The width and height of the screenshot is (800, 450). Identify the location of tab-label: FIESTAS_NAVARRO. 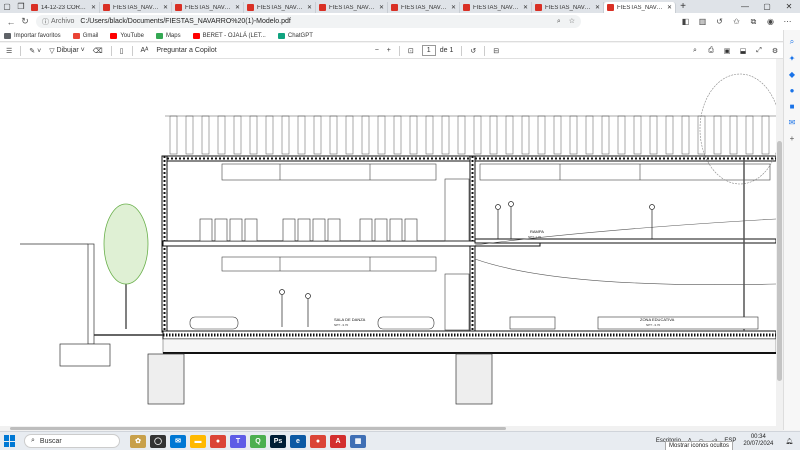
(281, 7).